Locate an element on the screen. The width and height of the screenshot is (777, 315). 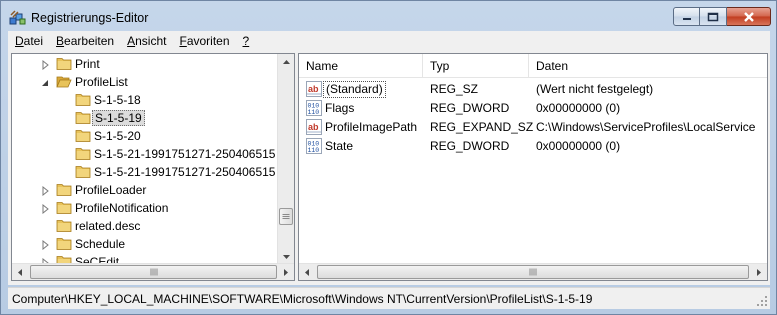
tree-item-profilenotification: ProfileNotification is located at coordinates (144, 208).